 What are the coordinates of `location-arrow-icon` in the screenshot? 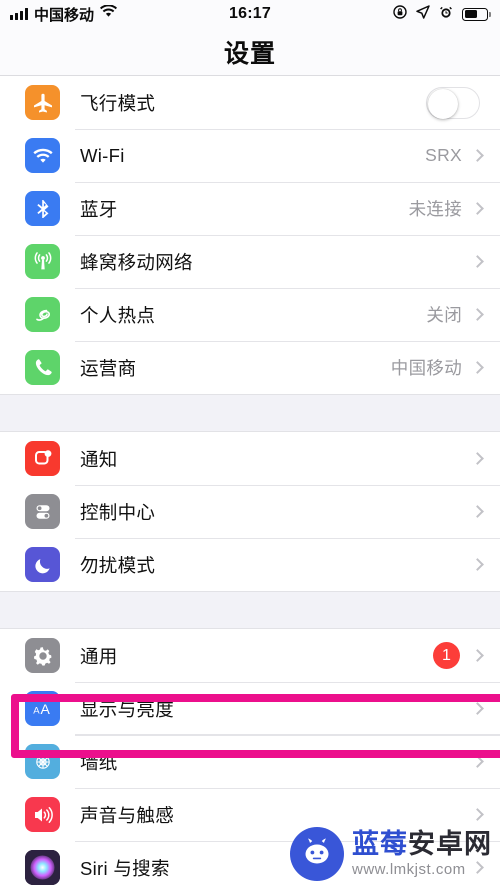 It's located at (423, 14).